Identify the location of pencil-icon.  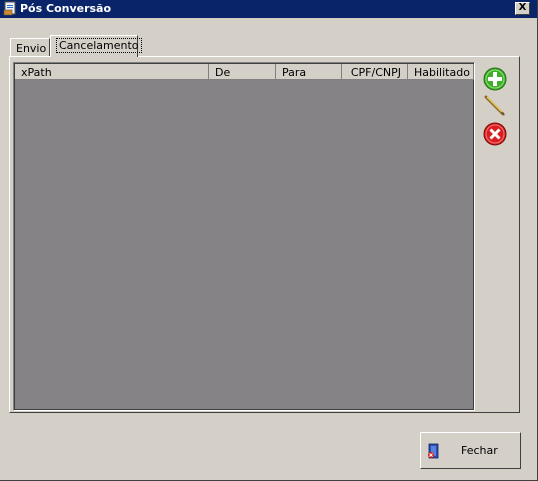
(494, 105).